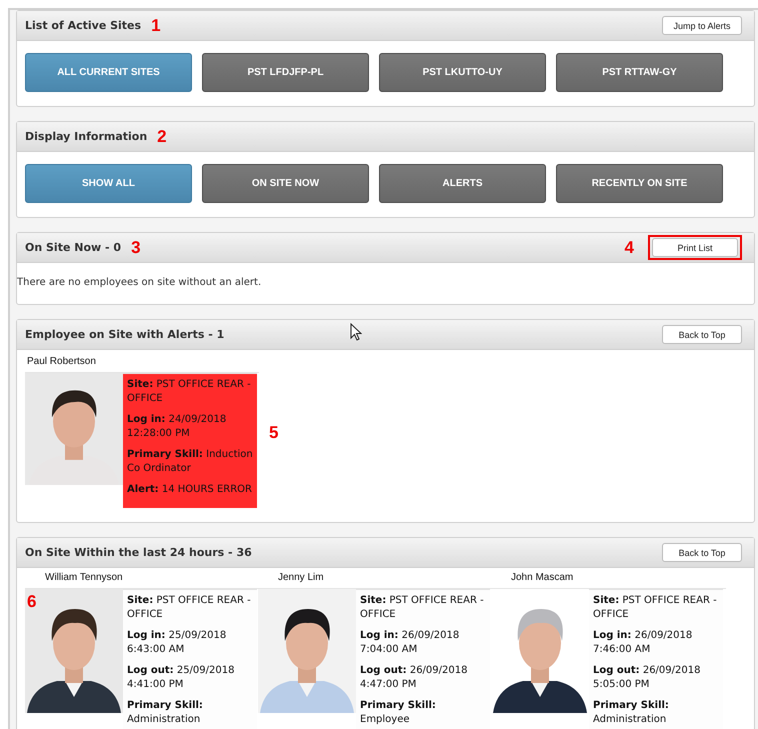 Image resolution: width=758 pixels, height=729 pixels. What do you see at coordinates (462, 72) in the screenshot?
I see `site-button: PST LKUTTO-UY` at bounding box center [462, 72].